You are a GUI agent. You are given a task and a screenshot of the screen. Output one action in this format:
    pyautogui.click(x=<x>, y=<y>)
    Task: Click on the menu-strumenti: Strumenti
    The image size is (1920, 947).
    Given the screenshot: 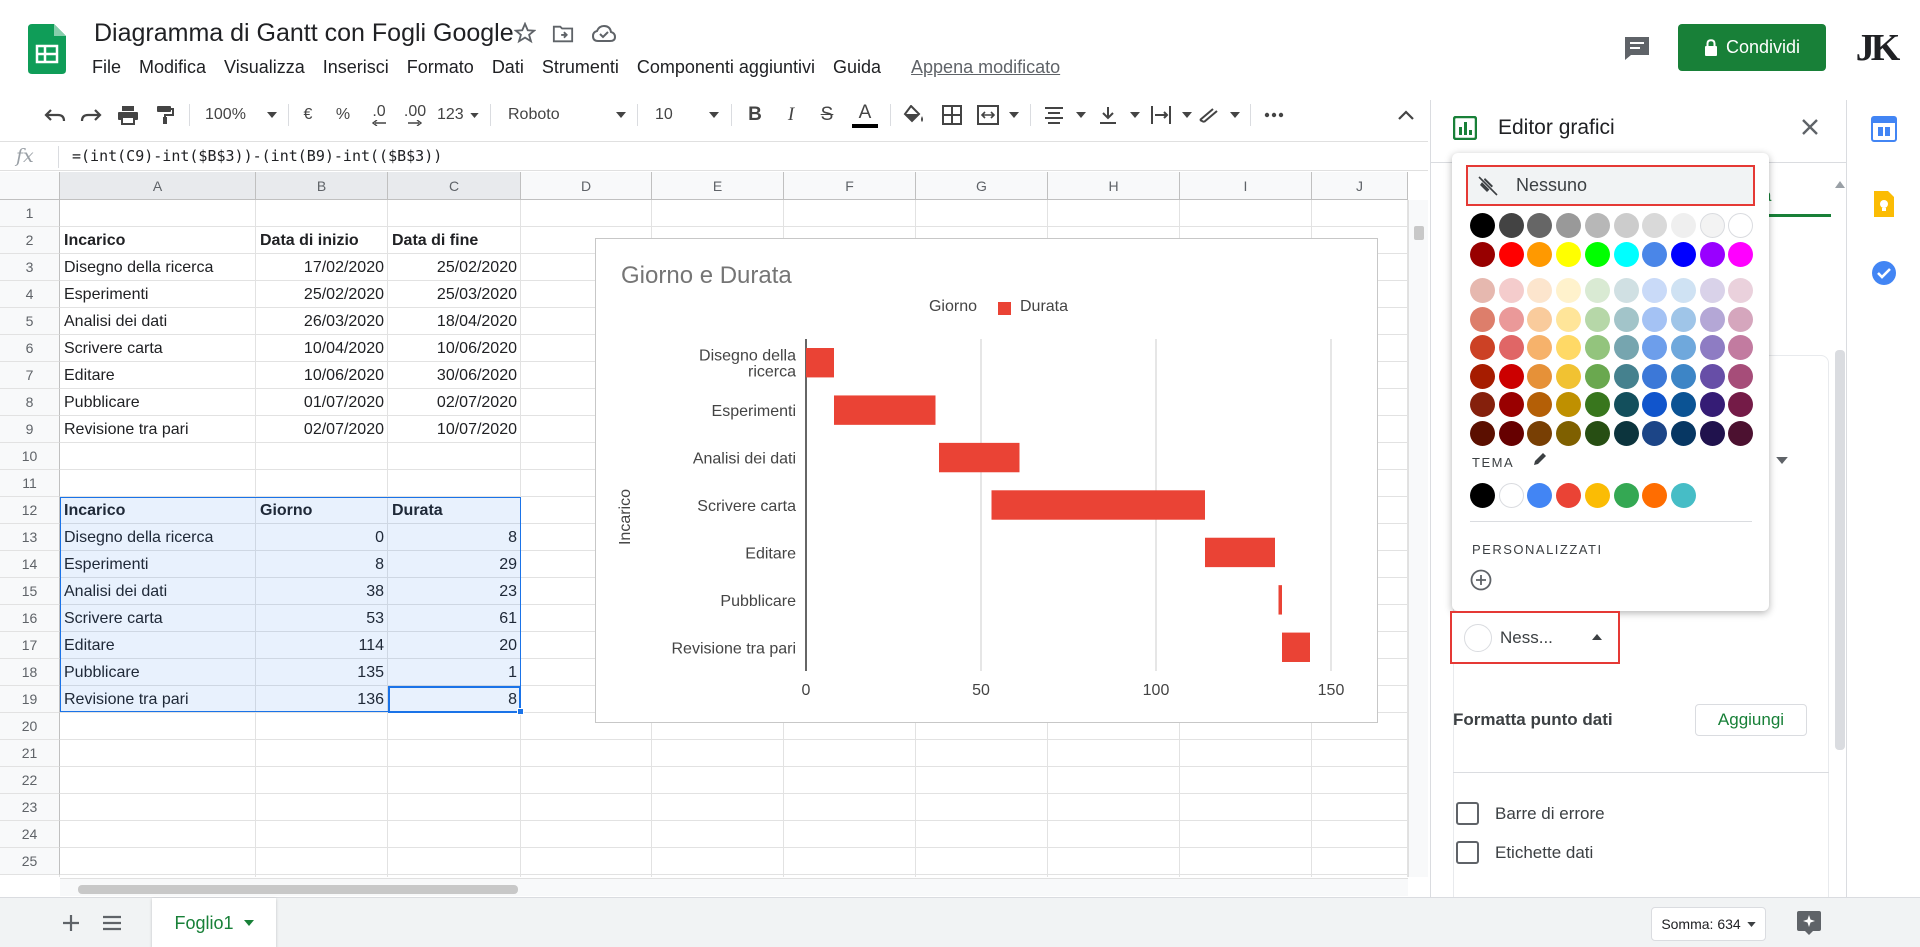 What is the action you would take?
    pyautogui.click(x=580, y=67)
    